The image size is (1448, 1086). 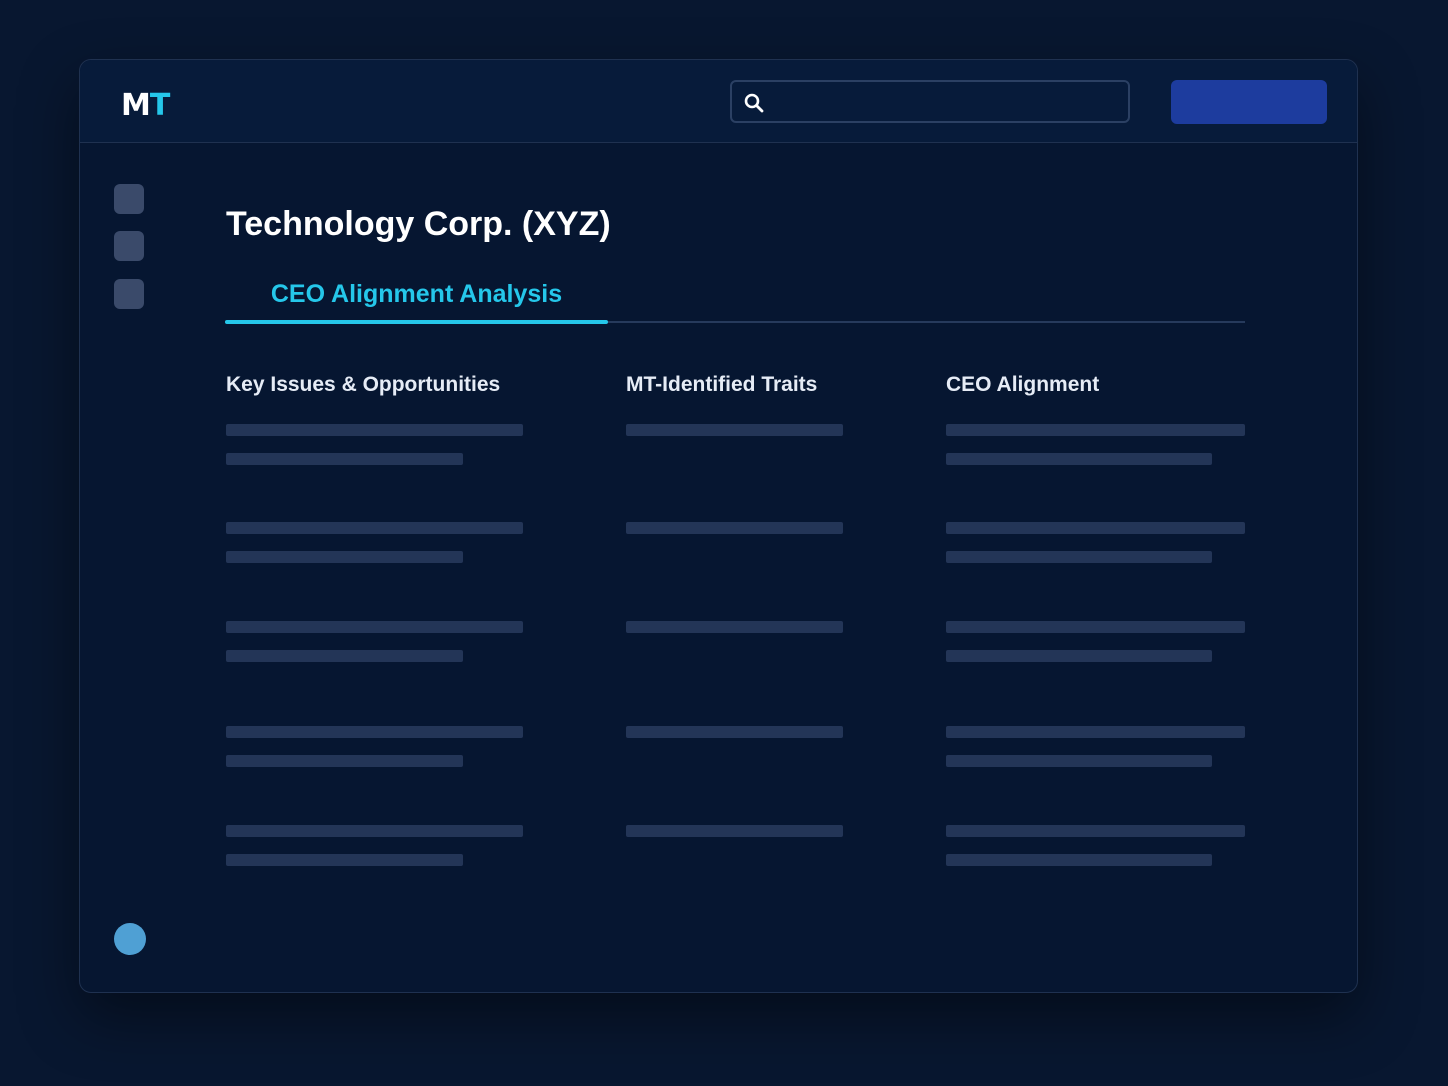 I want to click on tab-label: CEO Alignment Analysis, so click(x=416, y=294).